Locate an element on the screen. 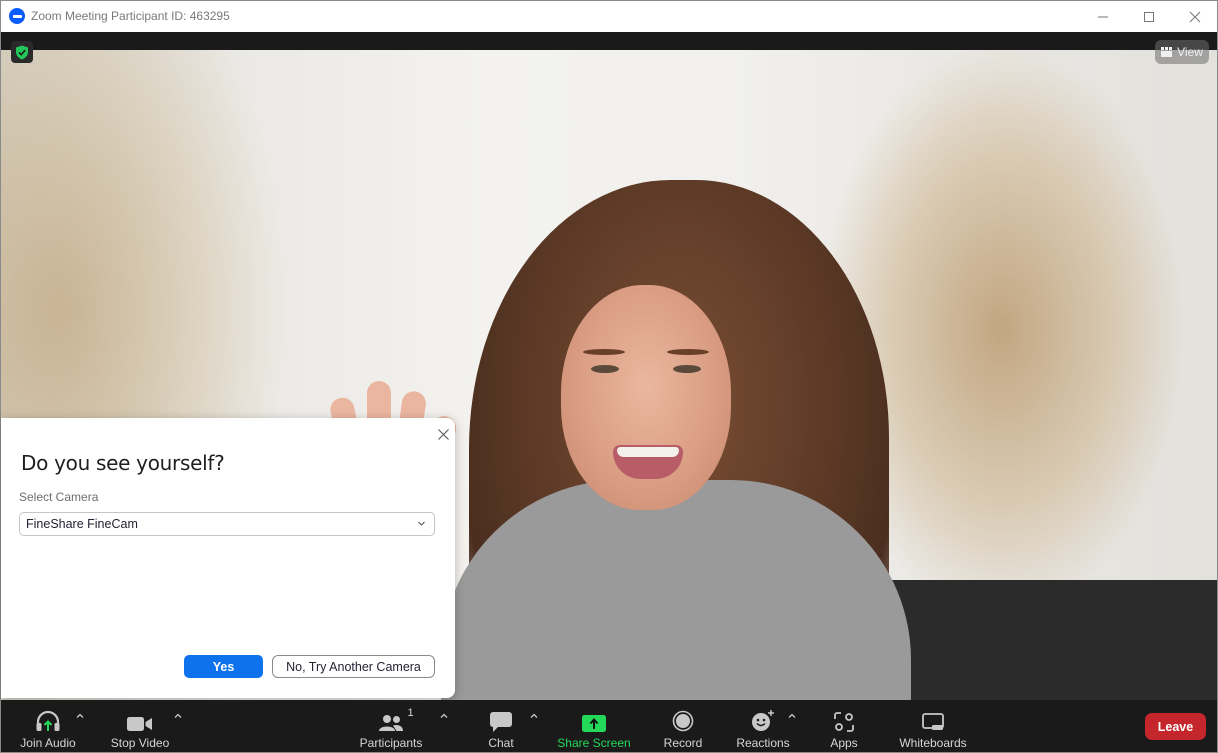  dialog-close-button is located at coordinates (443, 434).